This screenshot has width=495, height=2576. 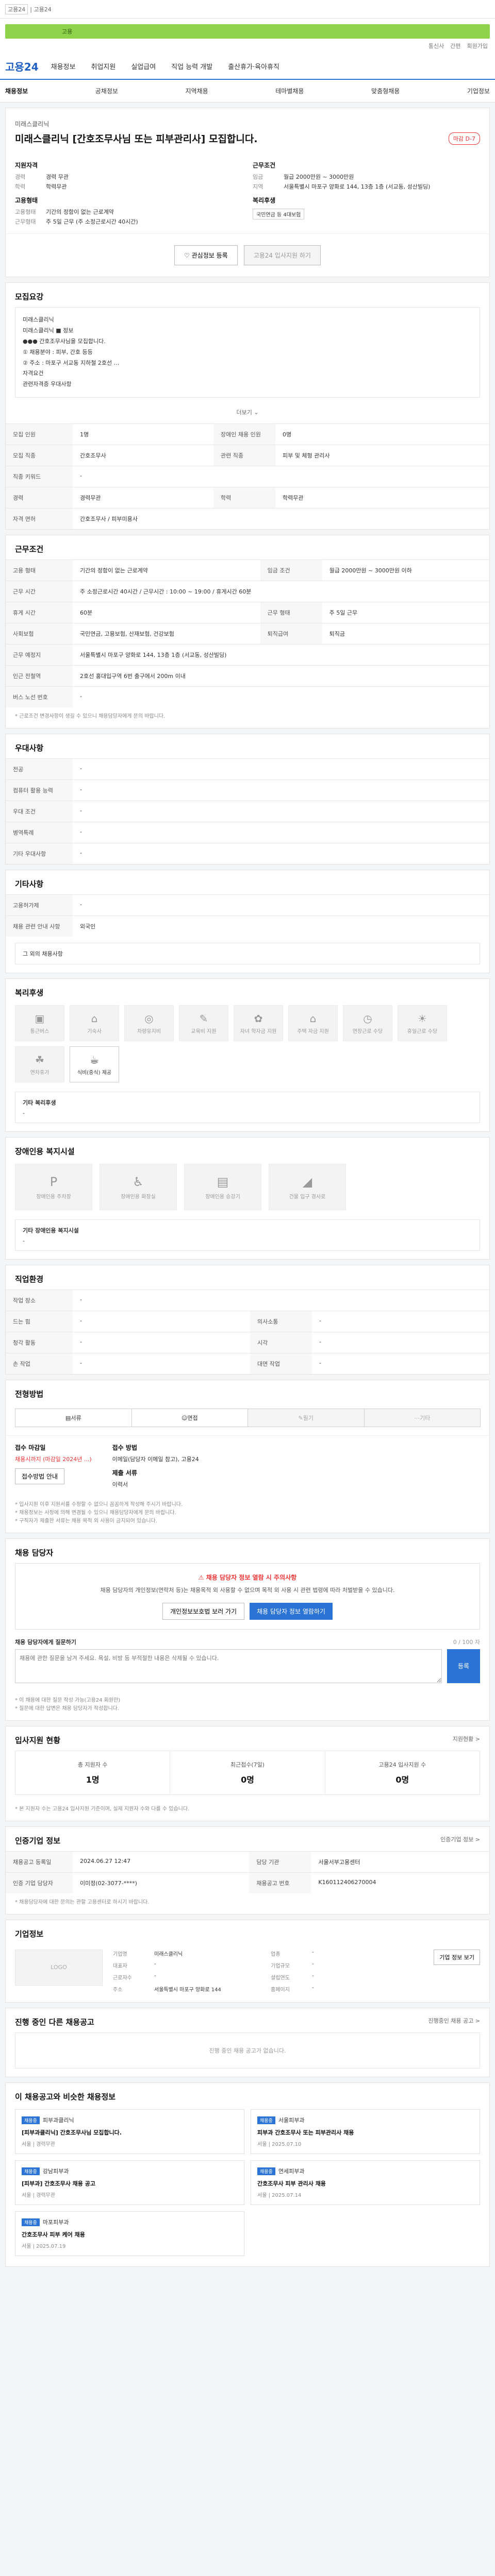 What do you see at coordinates (247, 1862) in the screenshot?
I see `table-row: 채용공고 등록일 2024.06.27 12:47 담당 기관 서울서부고용센터` at bounding box center [247, 1862].